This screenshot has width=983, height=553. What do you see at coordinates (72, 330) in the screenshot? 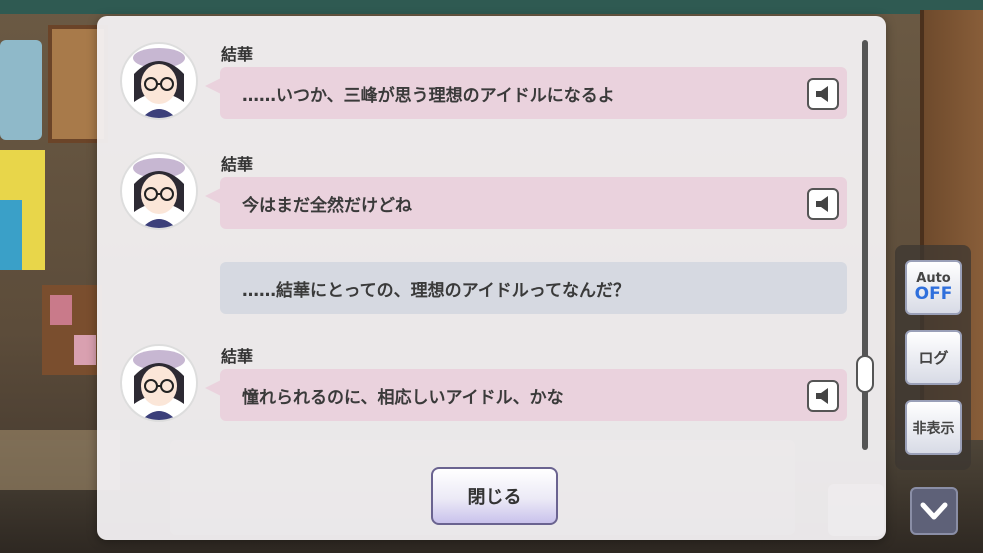
I see `bookshelf` at bounding box center [72, 330].